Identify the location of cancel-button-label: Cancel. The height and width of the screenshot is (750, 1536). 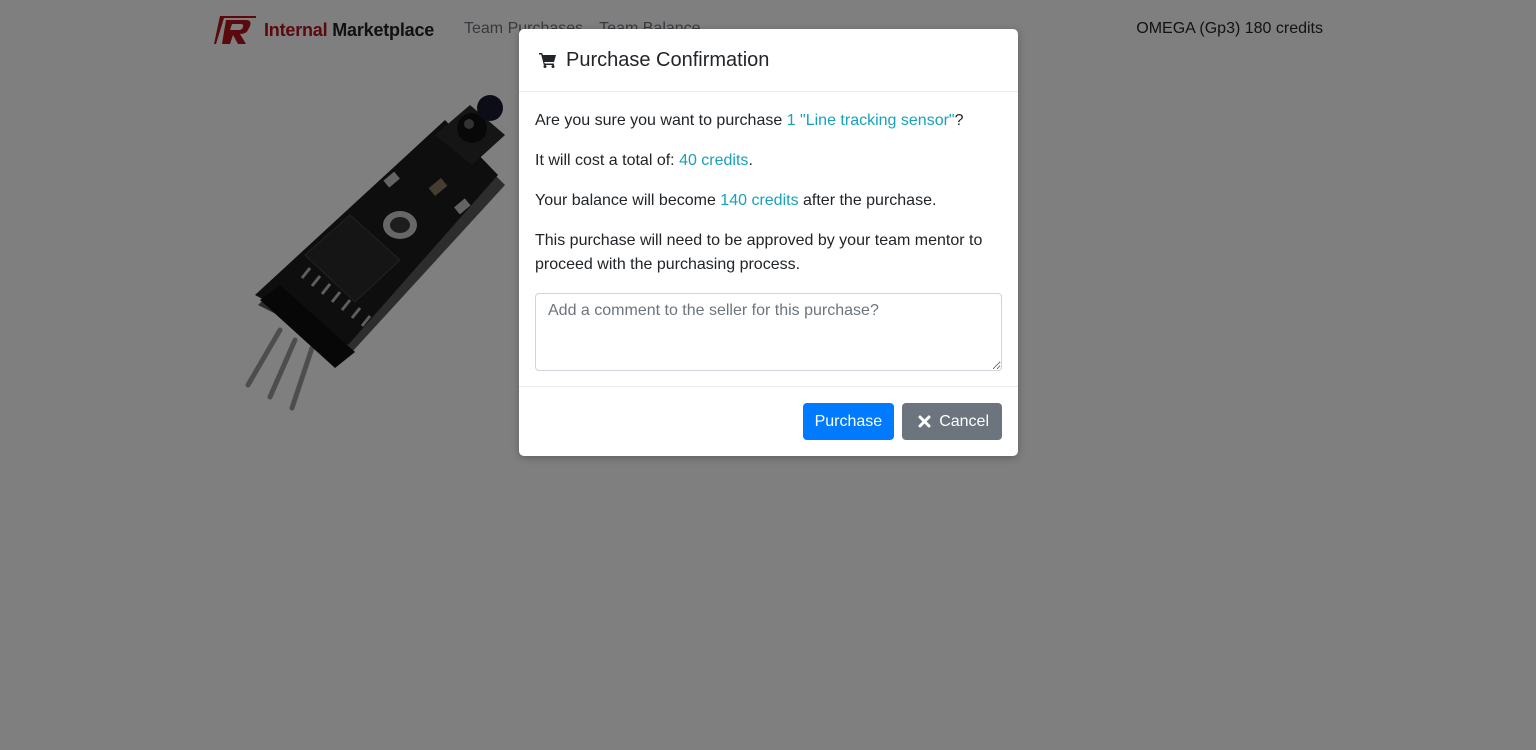
(964, 421).